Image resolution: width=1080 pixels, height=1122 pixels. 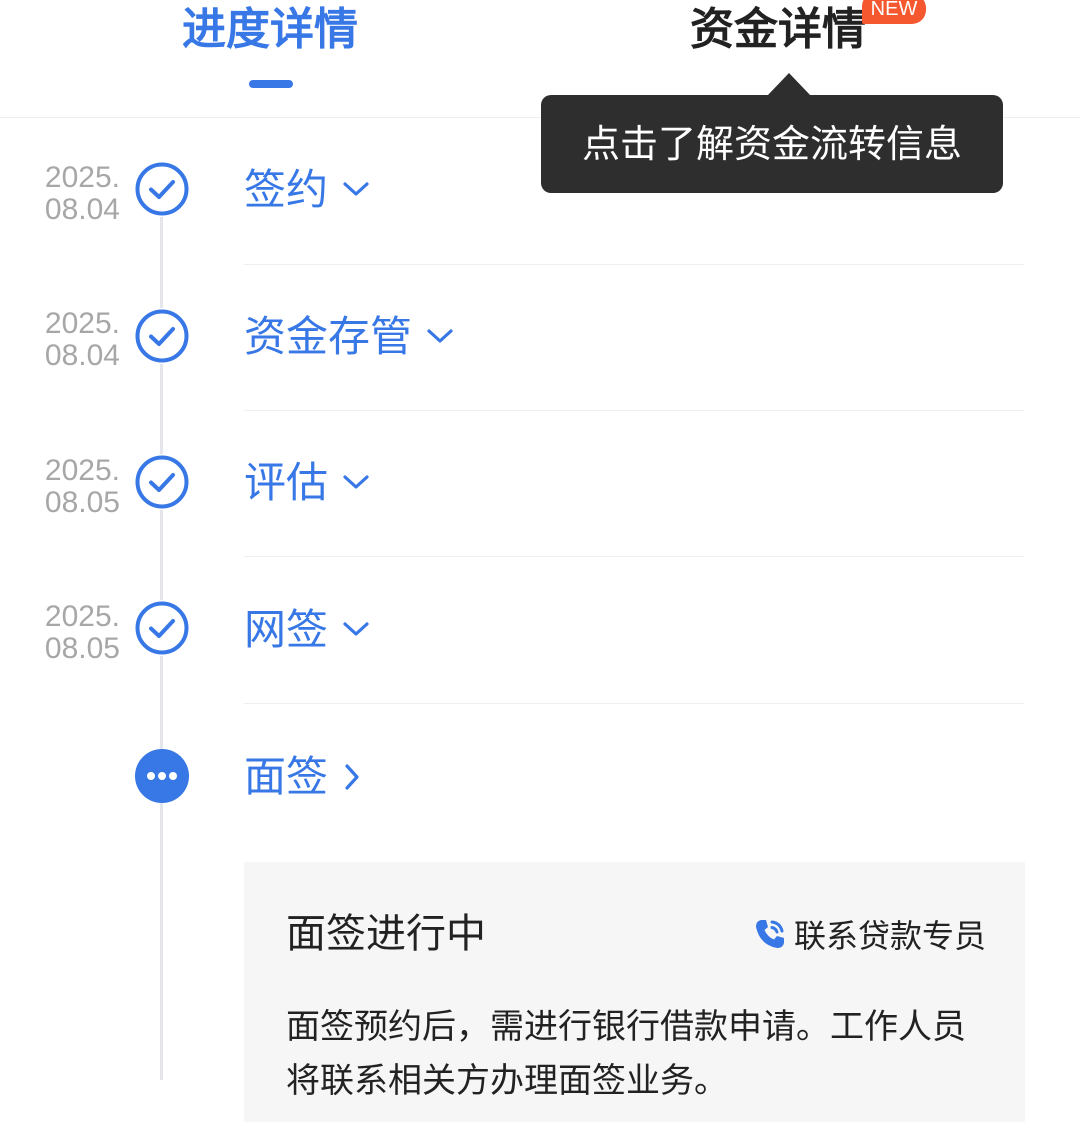 I want to click on step-label: 资金存管, so click(x=328, y=336).